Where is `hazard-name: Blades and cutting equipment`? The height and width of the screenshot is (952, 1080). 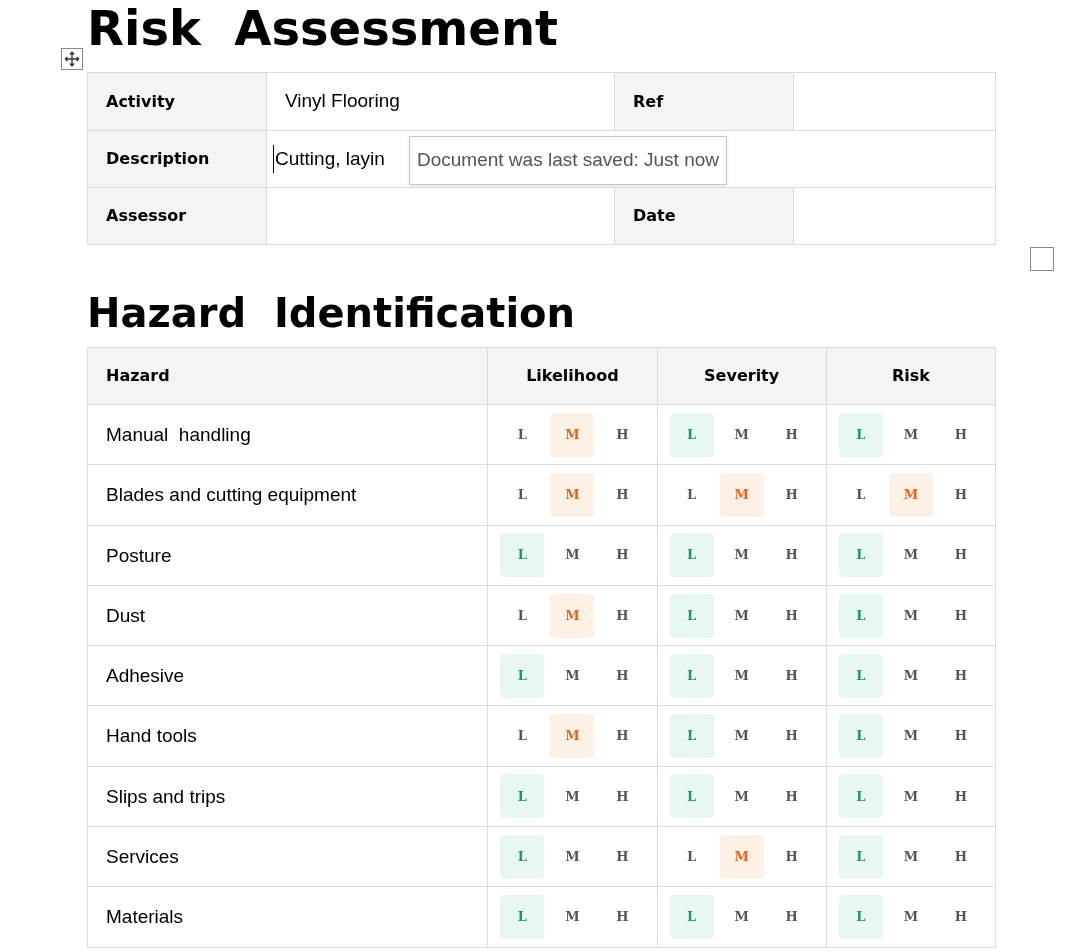
hazard-name: Blades and cutting equipment is located at coordinates (231, 495).